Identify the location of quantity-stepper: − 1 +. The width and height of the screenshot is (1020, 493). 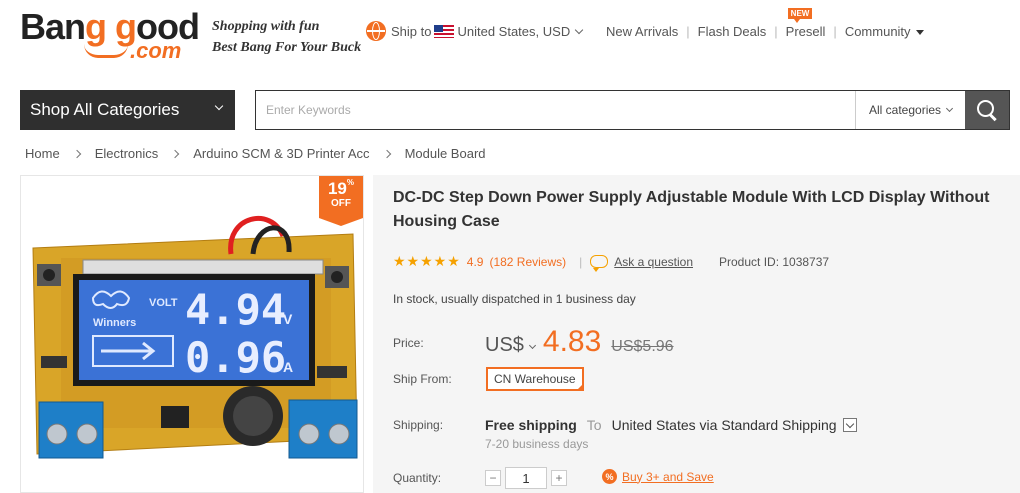
(526, 478).